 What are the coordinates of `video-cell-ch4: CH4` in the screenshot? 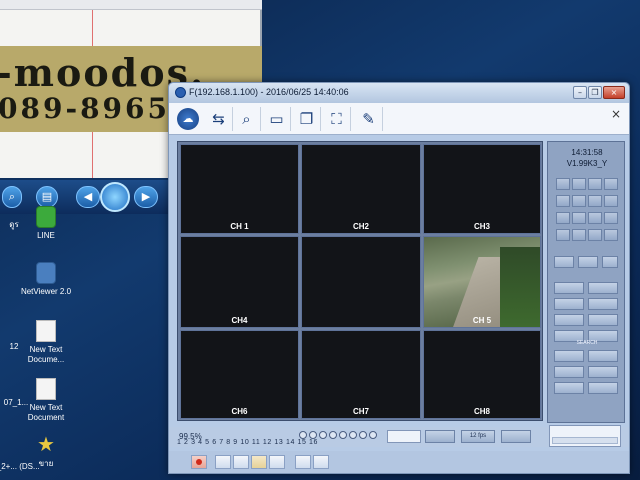 It's located at (239, 282).